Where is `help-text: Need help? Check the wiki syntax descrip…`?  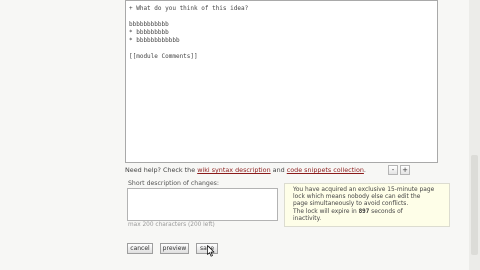 help-text: Need help? Check the wiki syntax descrip… is located at coordinates (245, 170).